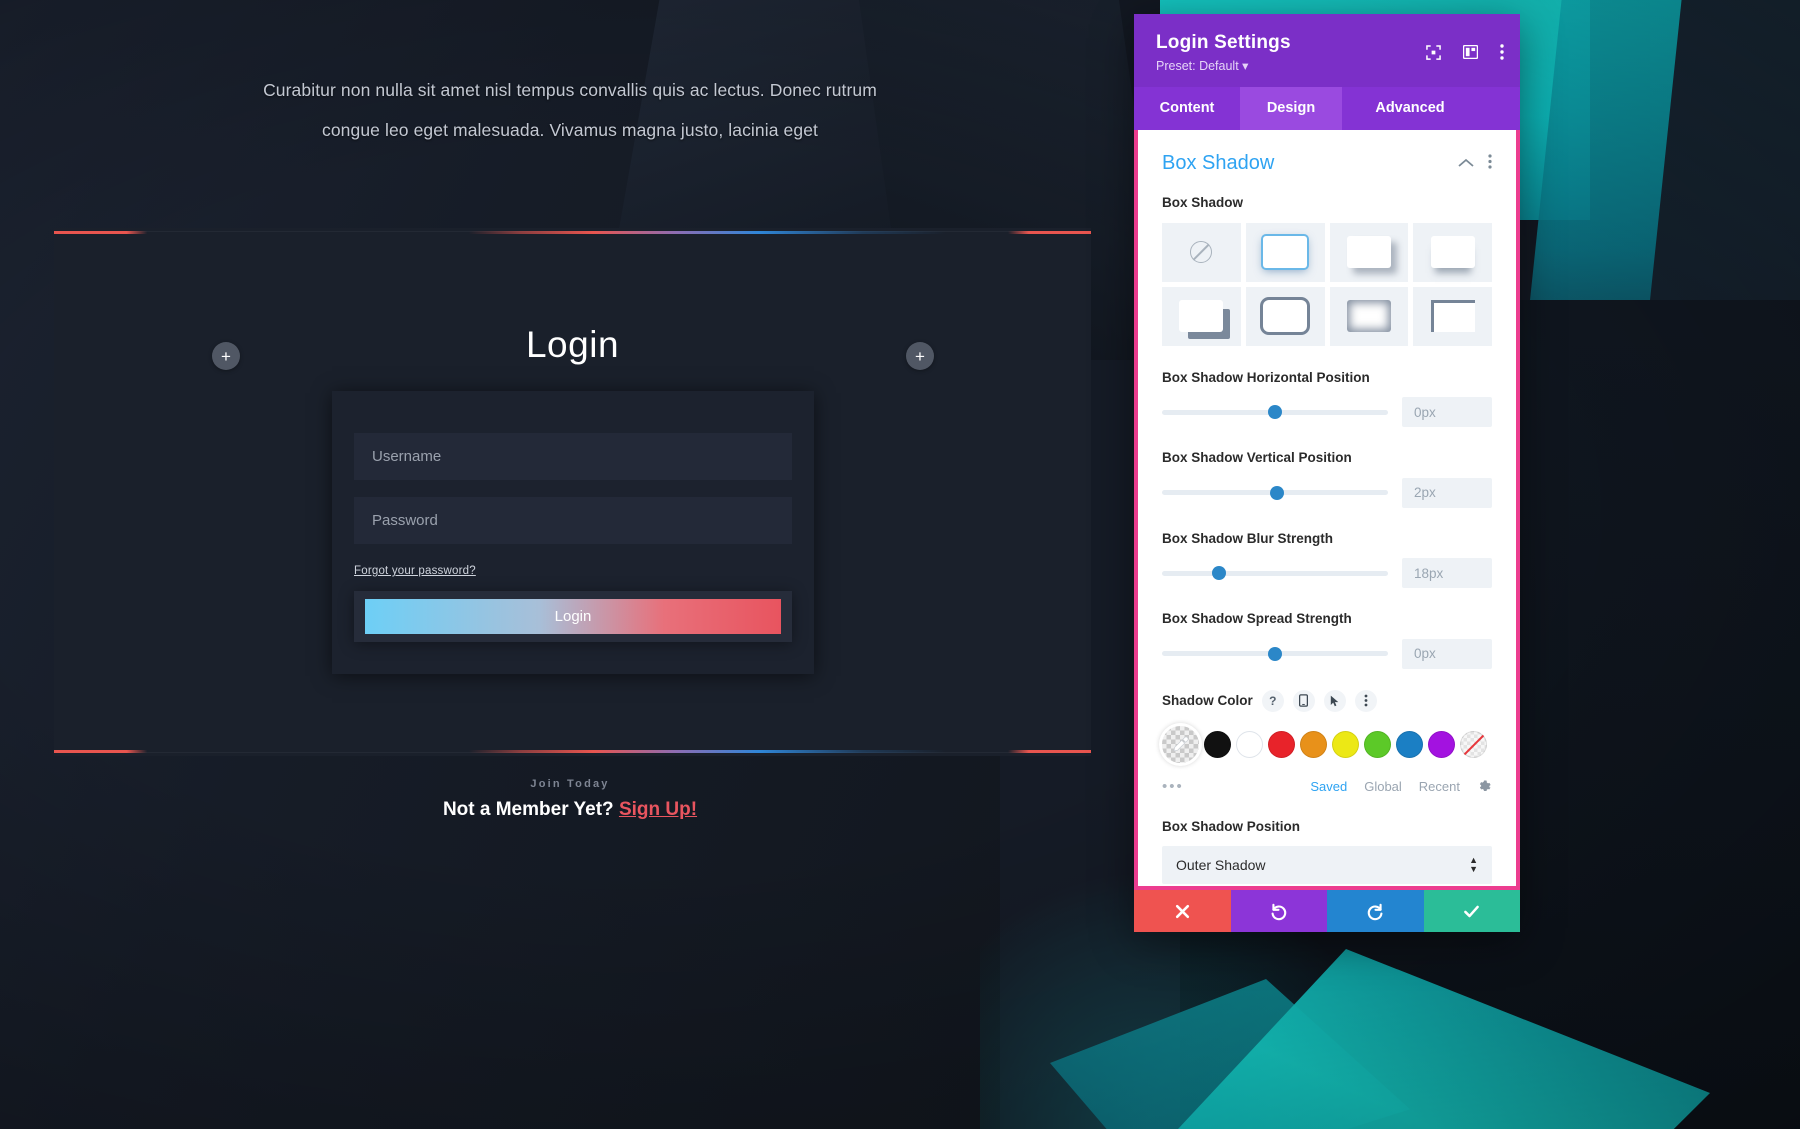 Image resolution: width=1800 pixels, height=1129 pixels. Describe the element at coordinates (1180, 744) in the screenshot. I see `eyedropper-picker-swatch` at that location.